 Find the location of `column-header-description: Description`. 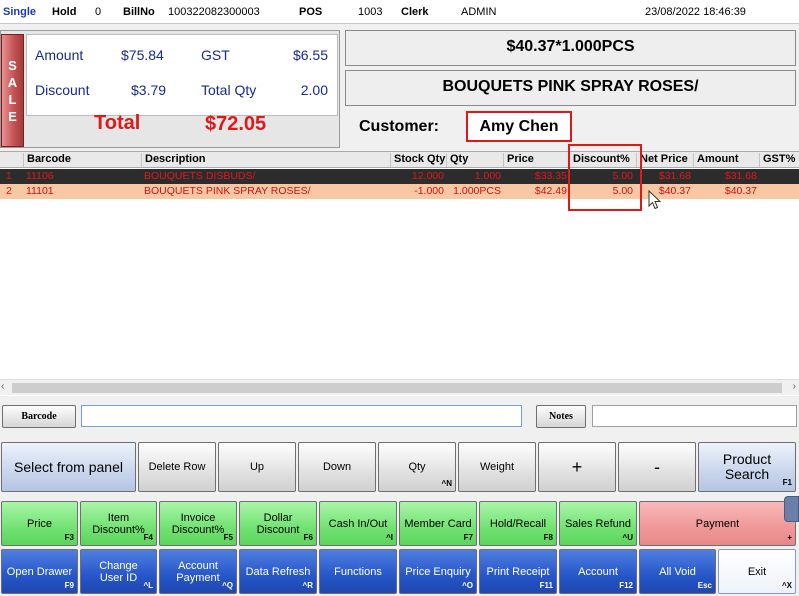

column-header-description: Description is located at coordinates (265, 160).